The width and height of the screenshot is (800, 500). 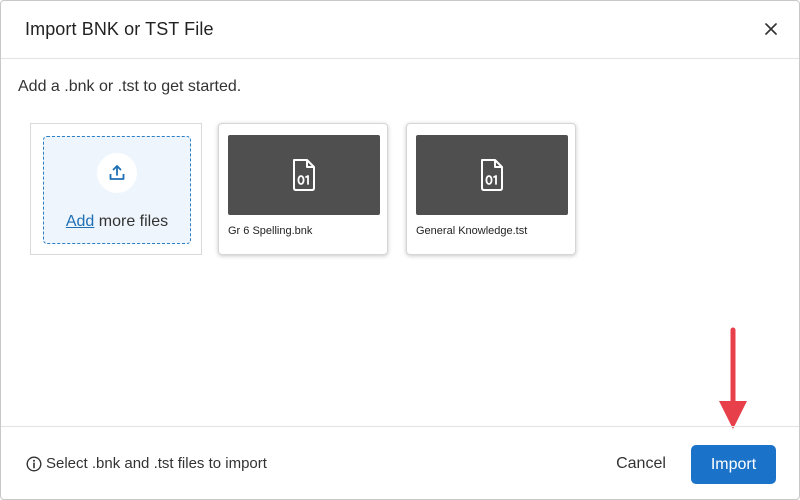 I want to click on import-button: Import, so click(x=733, y=464).